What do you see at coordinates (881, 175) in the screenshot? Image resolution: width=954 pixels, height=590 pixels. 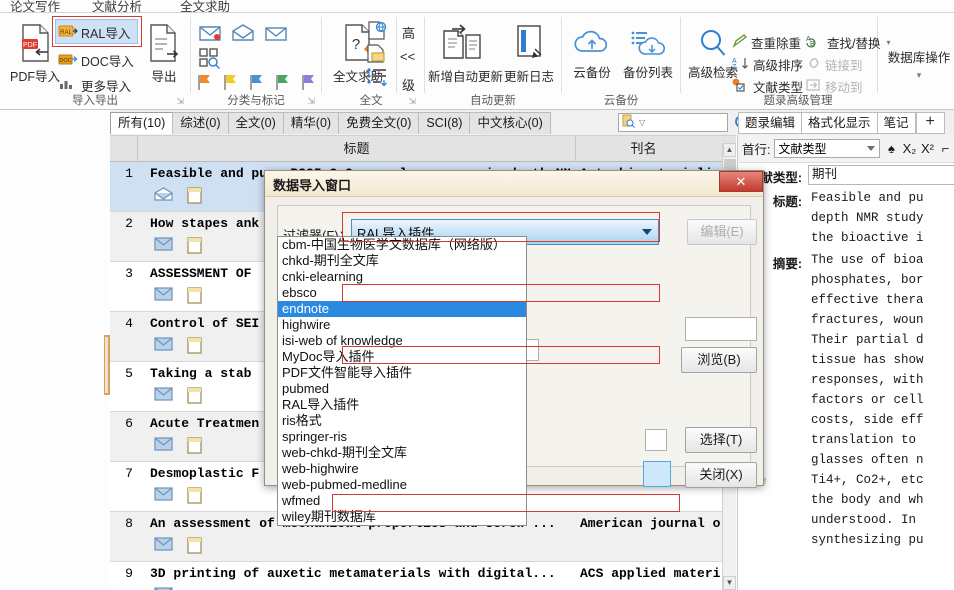 I see `field-value-doc-type: 期刊` at bounding box center [881, 175].